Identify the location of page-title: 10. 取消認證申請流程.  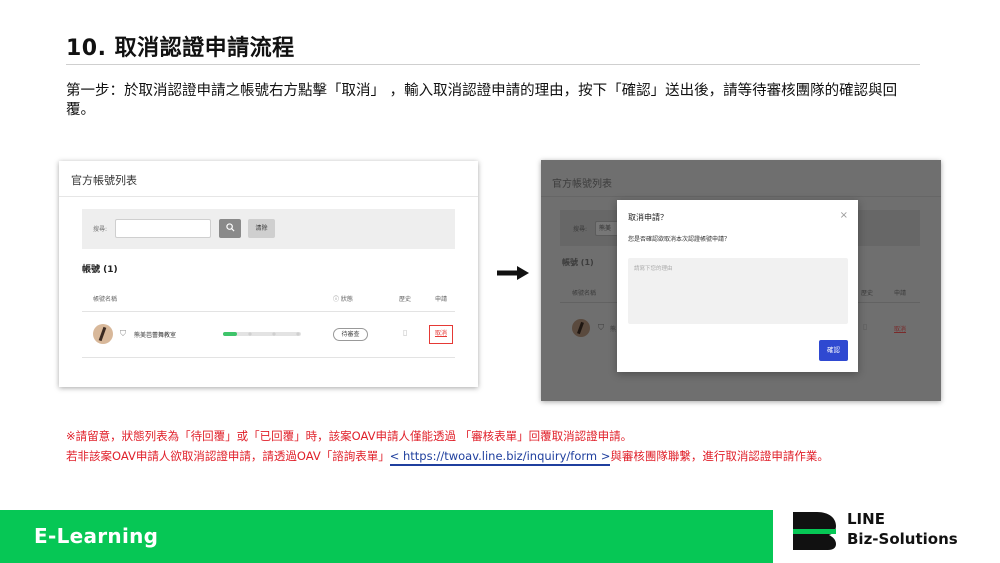
(180, 48).